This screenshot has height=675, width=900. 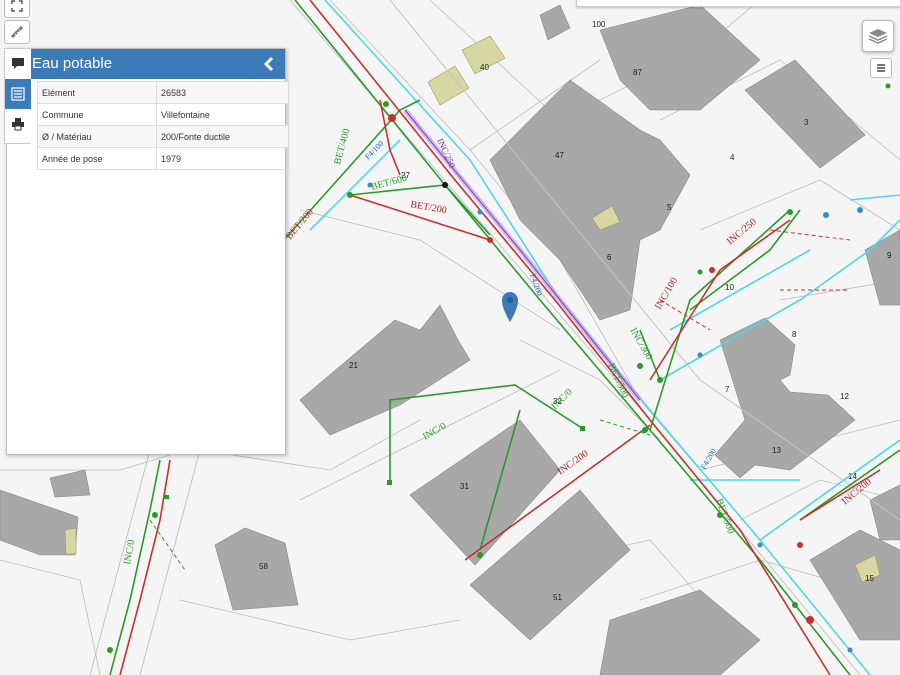 I want to click on tab-comments, so click(x=18, y=64).